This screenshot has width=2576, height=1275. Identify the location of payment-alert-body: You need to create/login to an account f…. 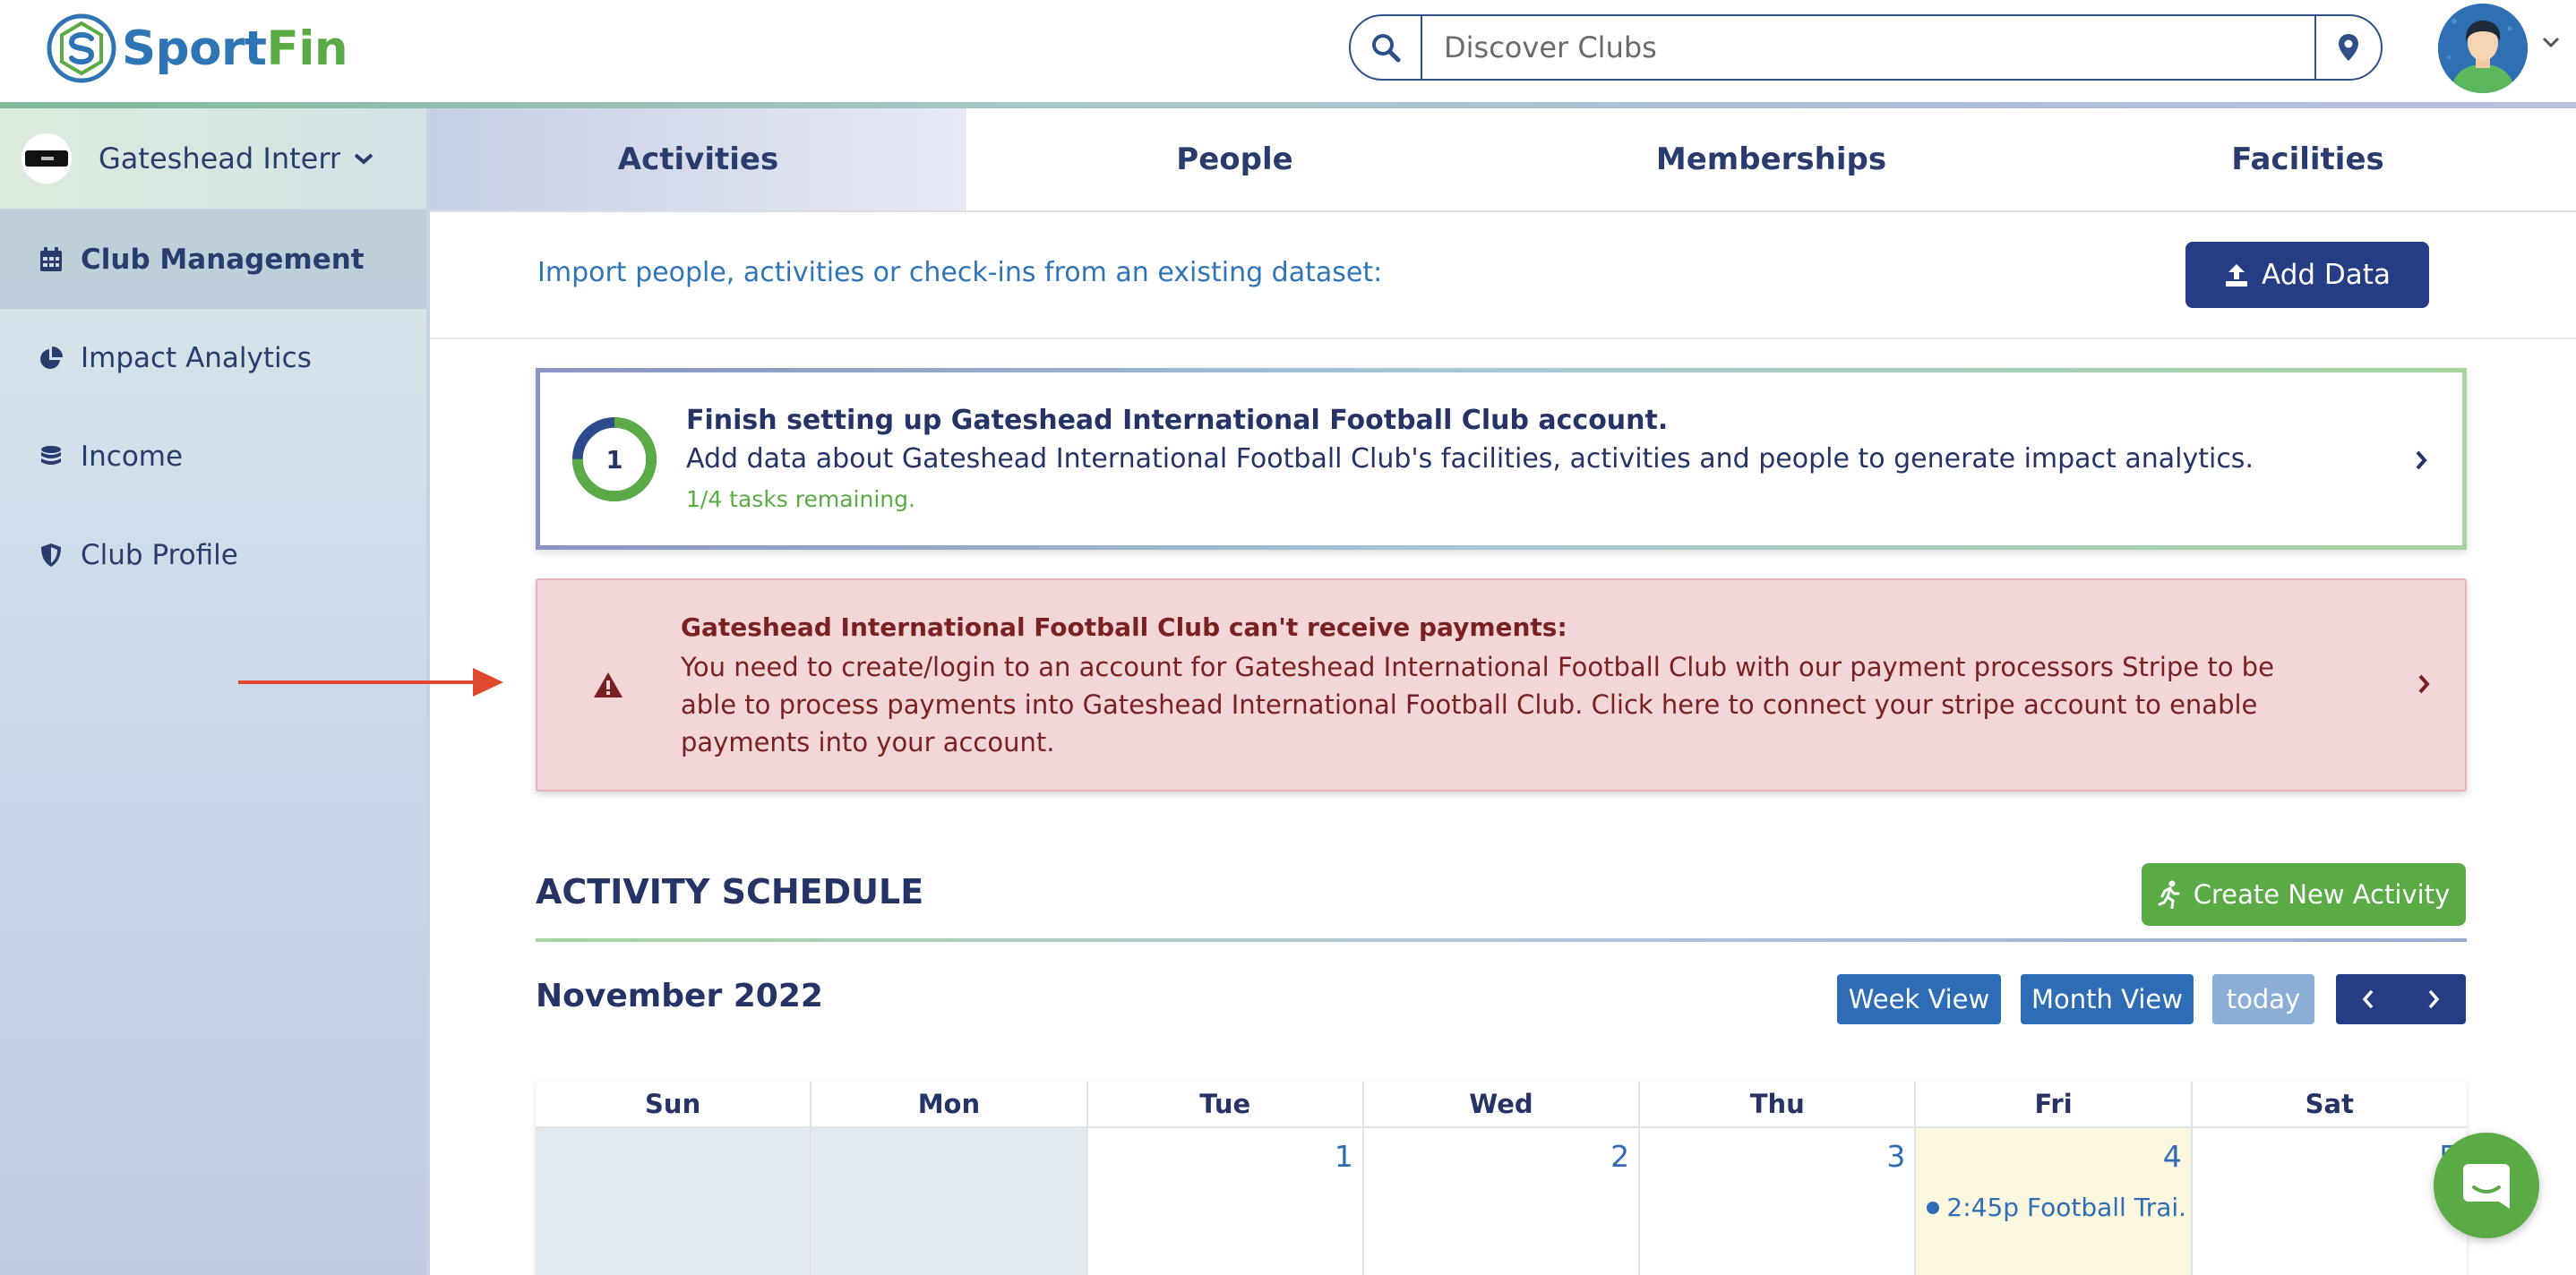
(1477, 704).